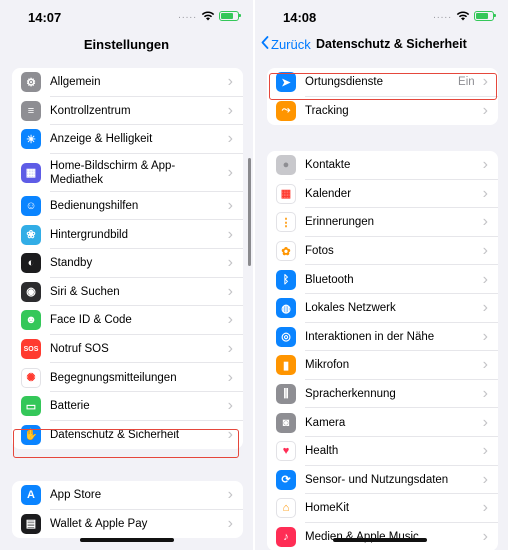 This screenshot has width=508, height=550. What do you see at coordinates (350, 394) in the screenshot?
I see `row-label: Spracherkennung` at bounding box center [350, 394].